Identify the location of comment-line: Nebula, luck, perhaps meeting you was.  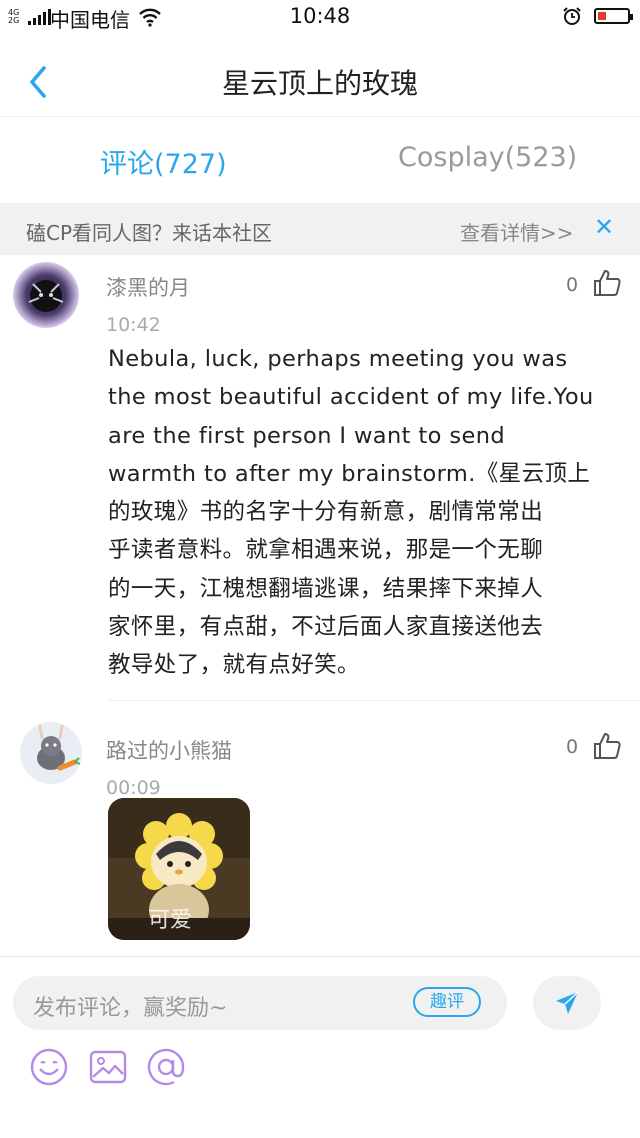
(338, 359).